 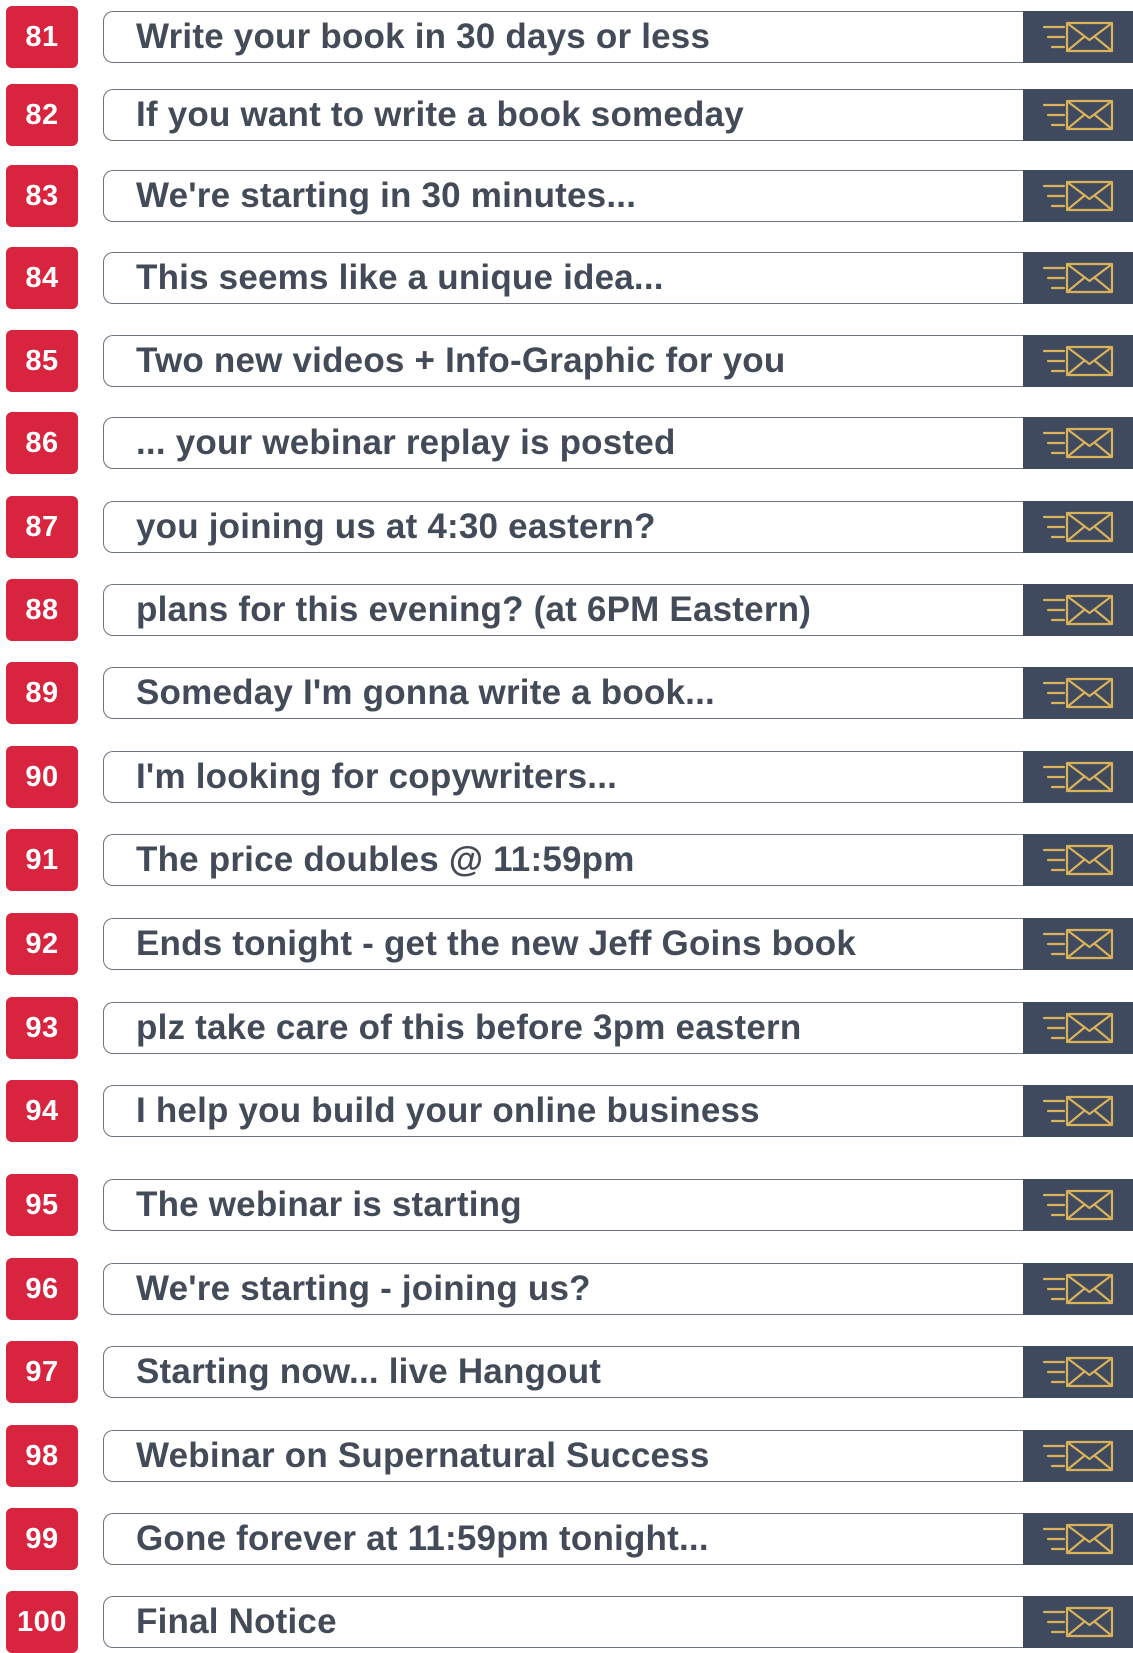 I want to click on subject-line-box: Final Notice, so click(x=563, y=1622).